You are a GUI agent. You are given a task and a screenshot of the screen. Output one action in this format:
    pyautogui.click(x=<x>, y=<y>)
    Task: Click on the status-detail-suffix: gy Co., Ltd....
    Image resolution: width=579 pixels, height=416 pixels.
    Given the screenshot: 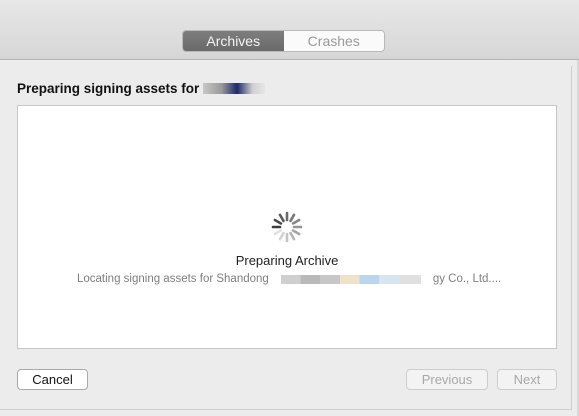 What is the action you would take?
    pyautogui.click(x=467, y=279)
    